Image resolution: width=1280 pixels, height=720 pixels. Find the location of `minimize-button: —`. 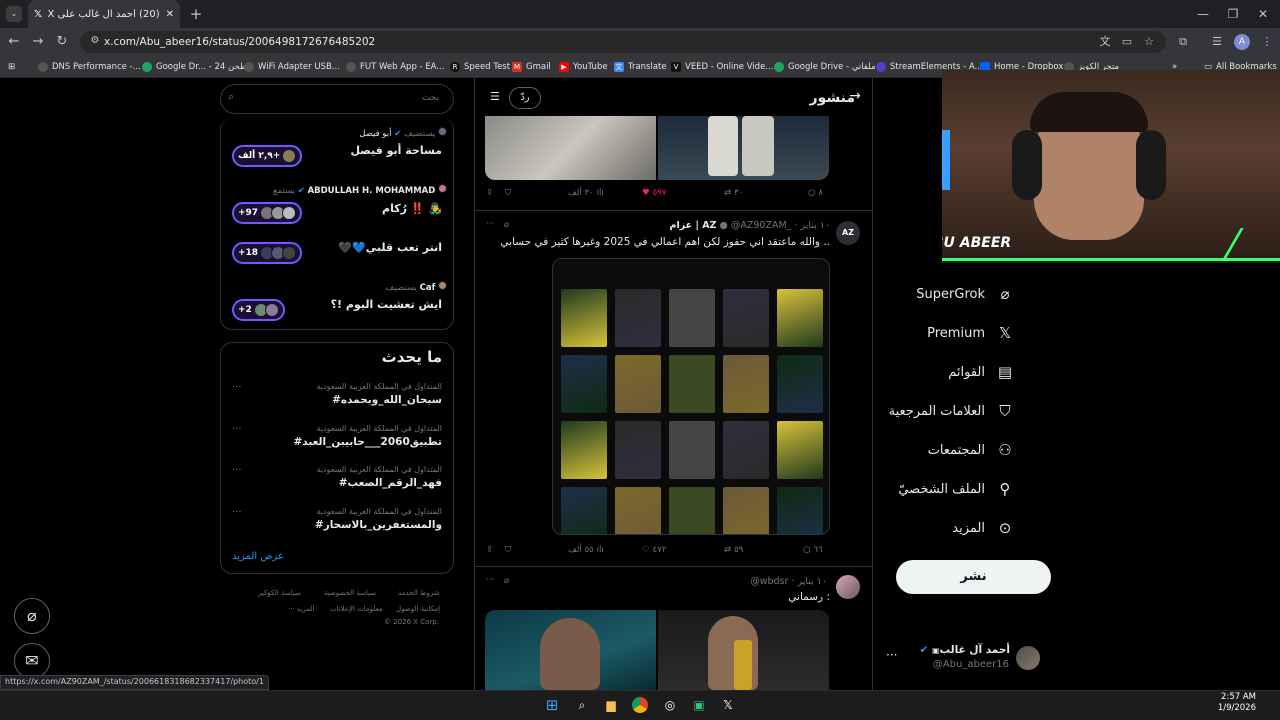

minimize-button: — is located at coordinates (1203, 14).